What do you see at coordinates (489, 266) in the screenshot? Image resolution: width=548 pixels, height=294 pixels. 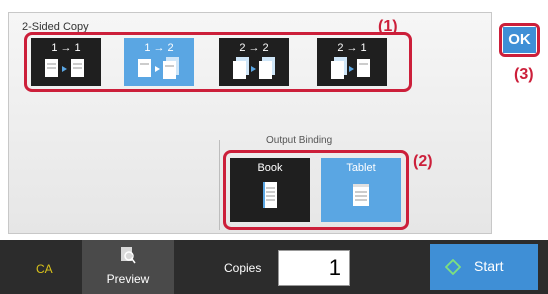 I see `start-label: Start` at bounding box center [489, 266].